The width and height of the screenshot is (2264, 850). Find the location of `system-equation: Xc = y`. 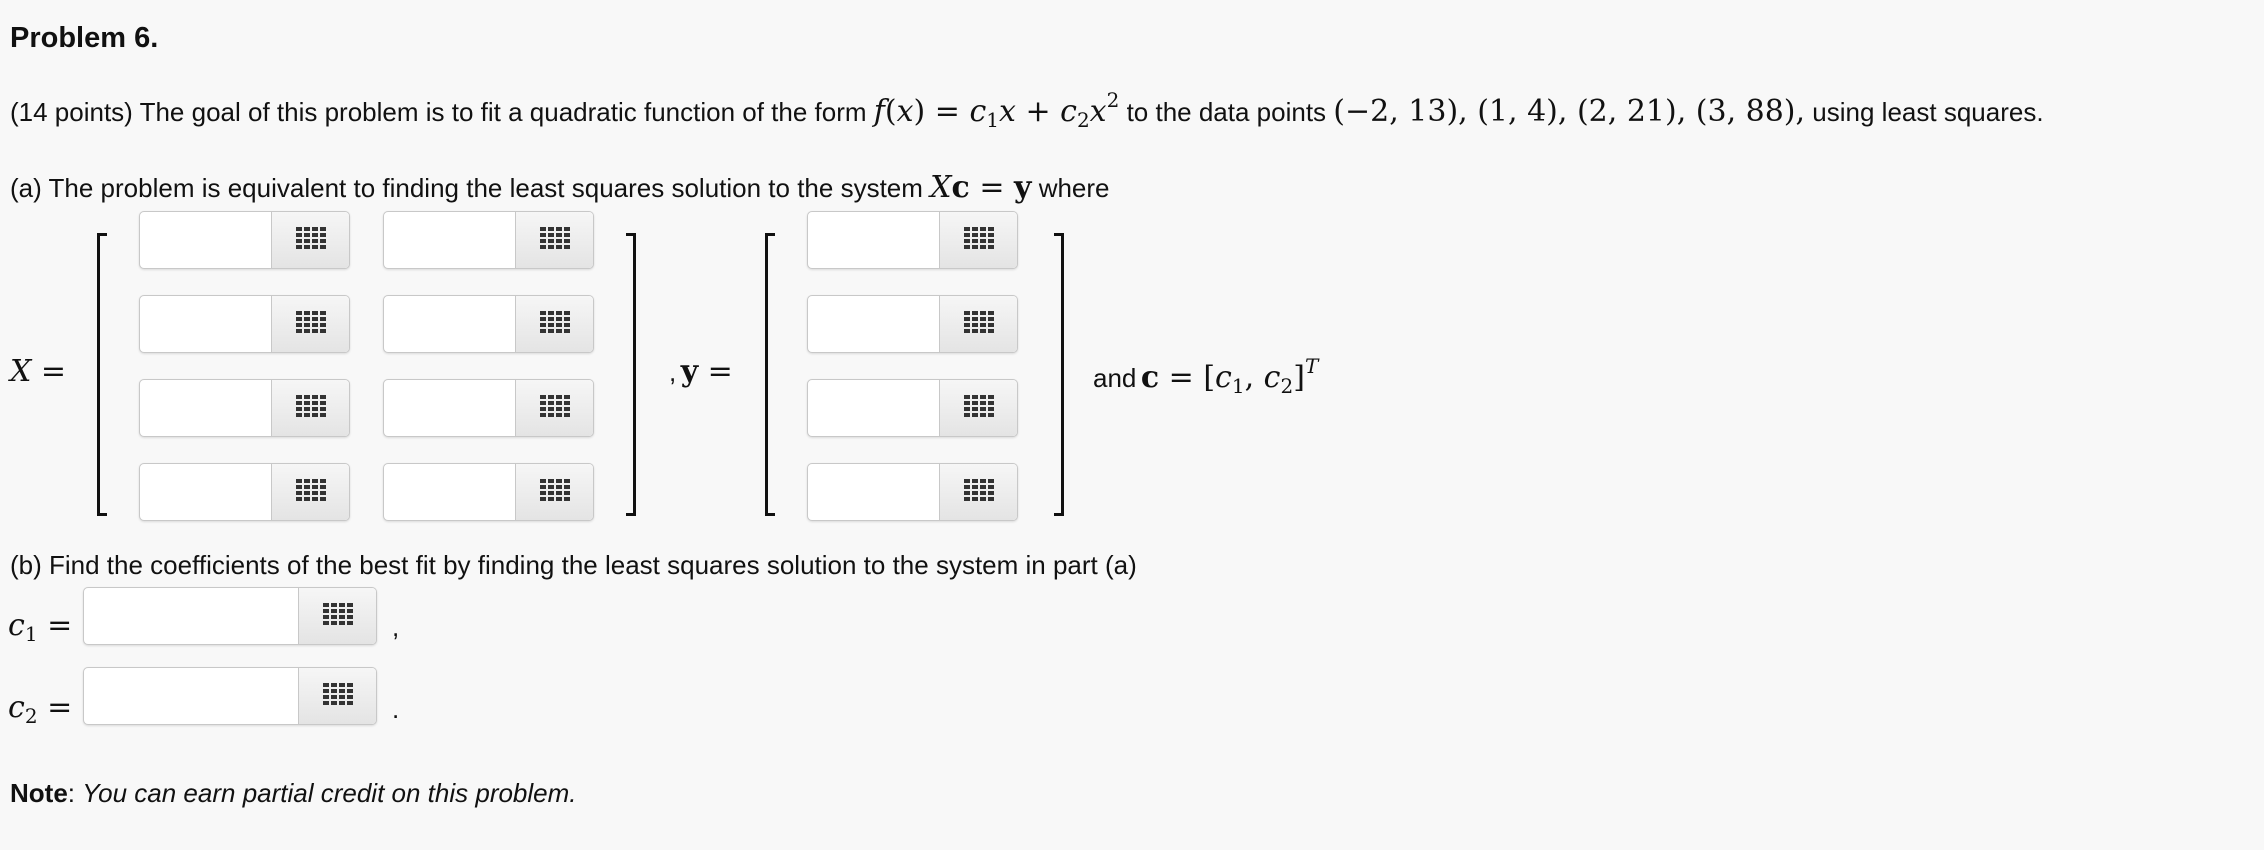

system-equation: Xc = y is located at coordinates (981, 187).